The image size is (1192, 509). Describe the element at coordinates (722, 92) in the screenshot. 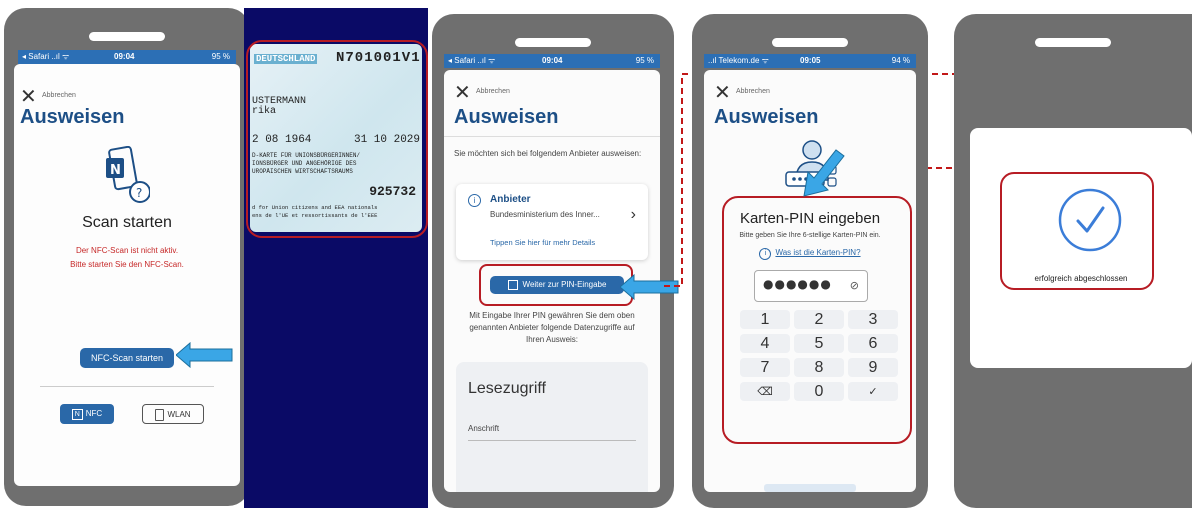

I see `close-icon: ✕` at that location.